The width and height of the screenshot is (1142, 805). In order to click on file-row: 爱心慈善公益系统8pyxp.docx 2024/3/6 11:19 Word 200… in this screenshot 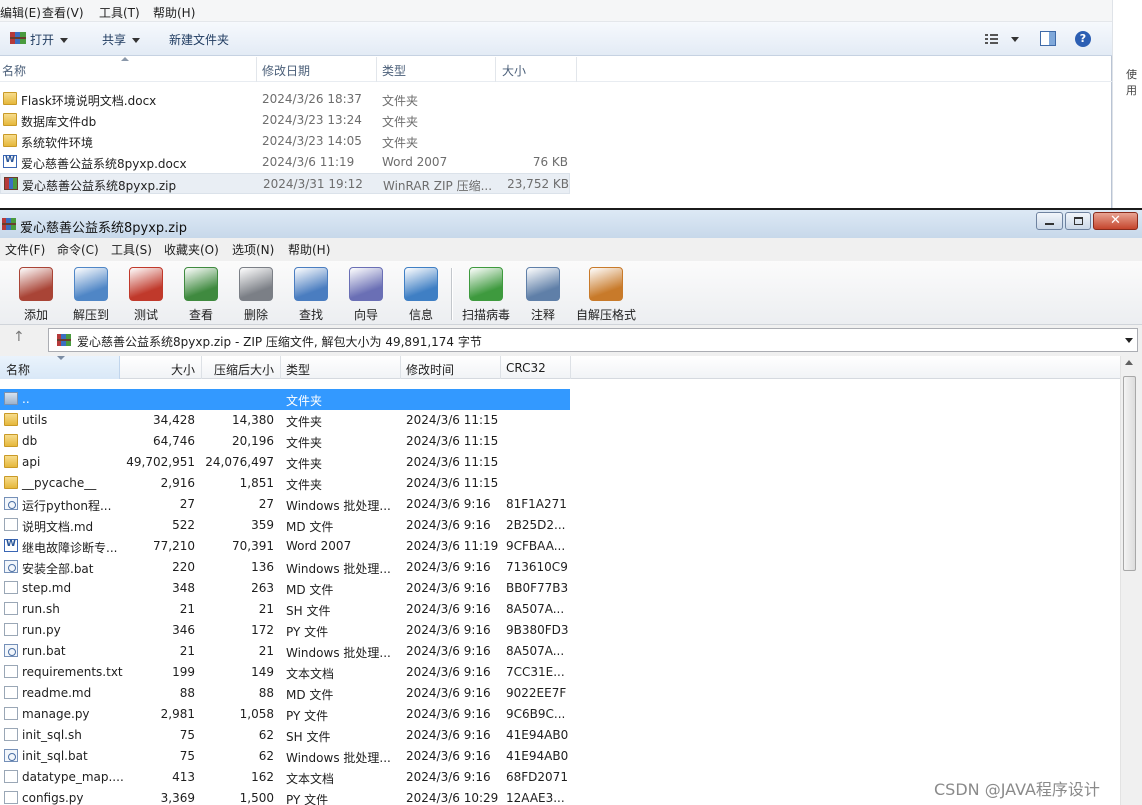, I will do `click(285, 162)`.